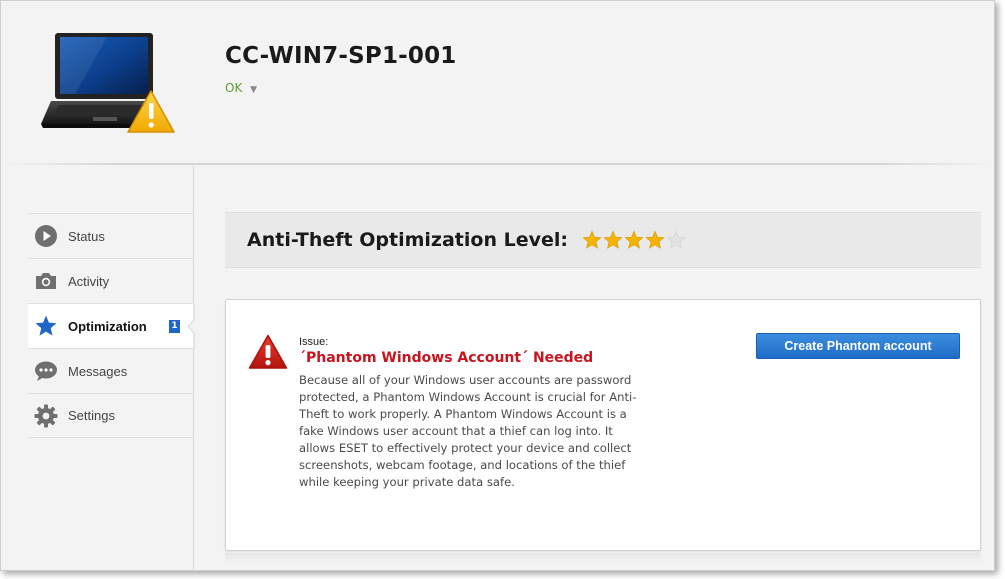  Describe the element at coordinates (46, 281) in the screenshot. I see `camera-icon` at that location.